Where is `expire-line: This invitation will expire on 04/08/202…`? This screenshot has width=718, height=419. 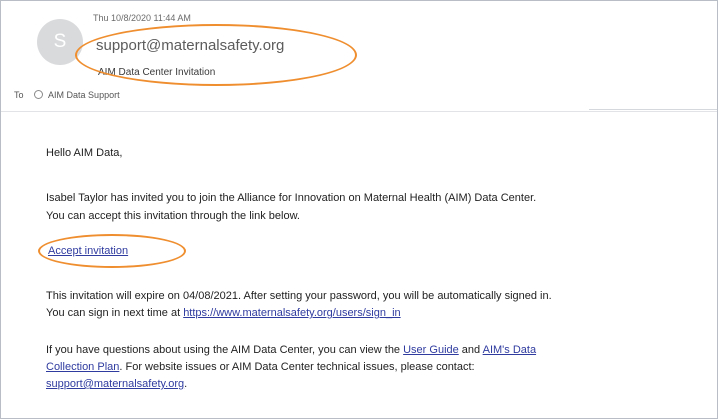 expire-line: This invitation will expire on 04/08/202… is located at coordinates (299, 296).